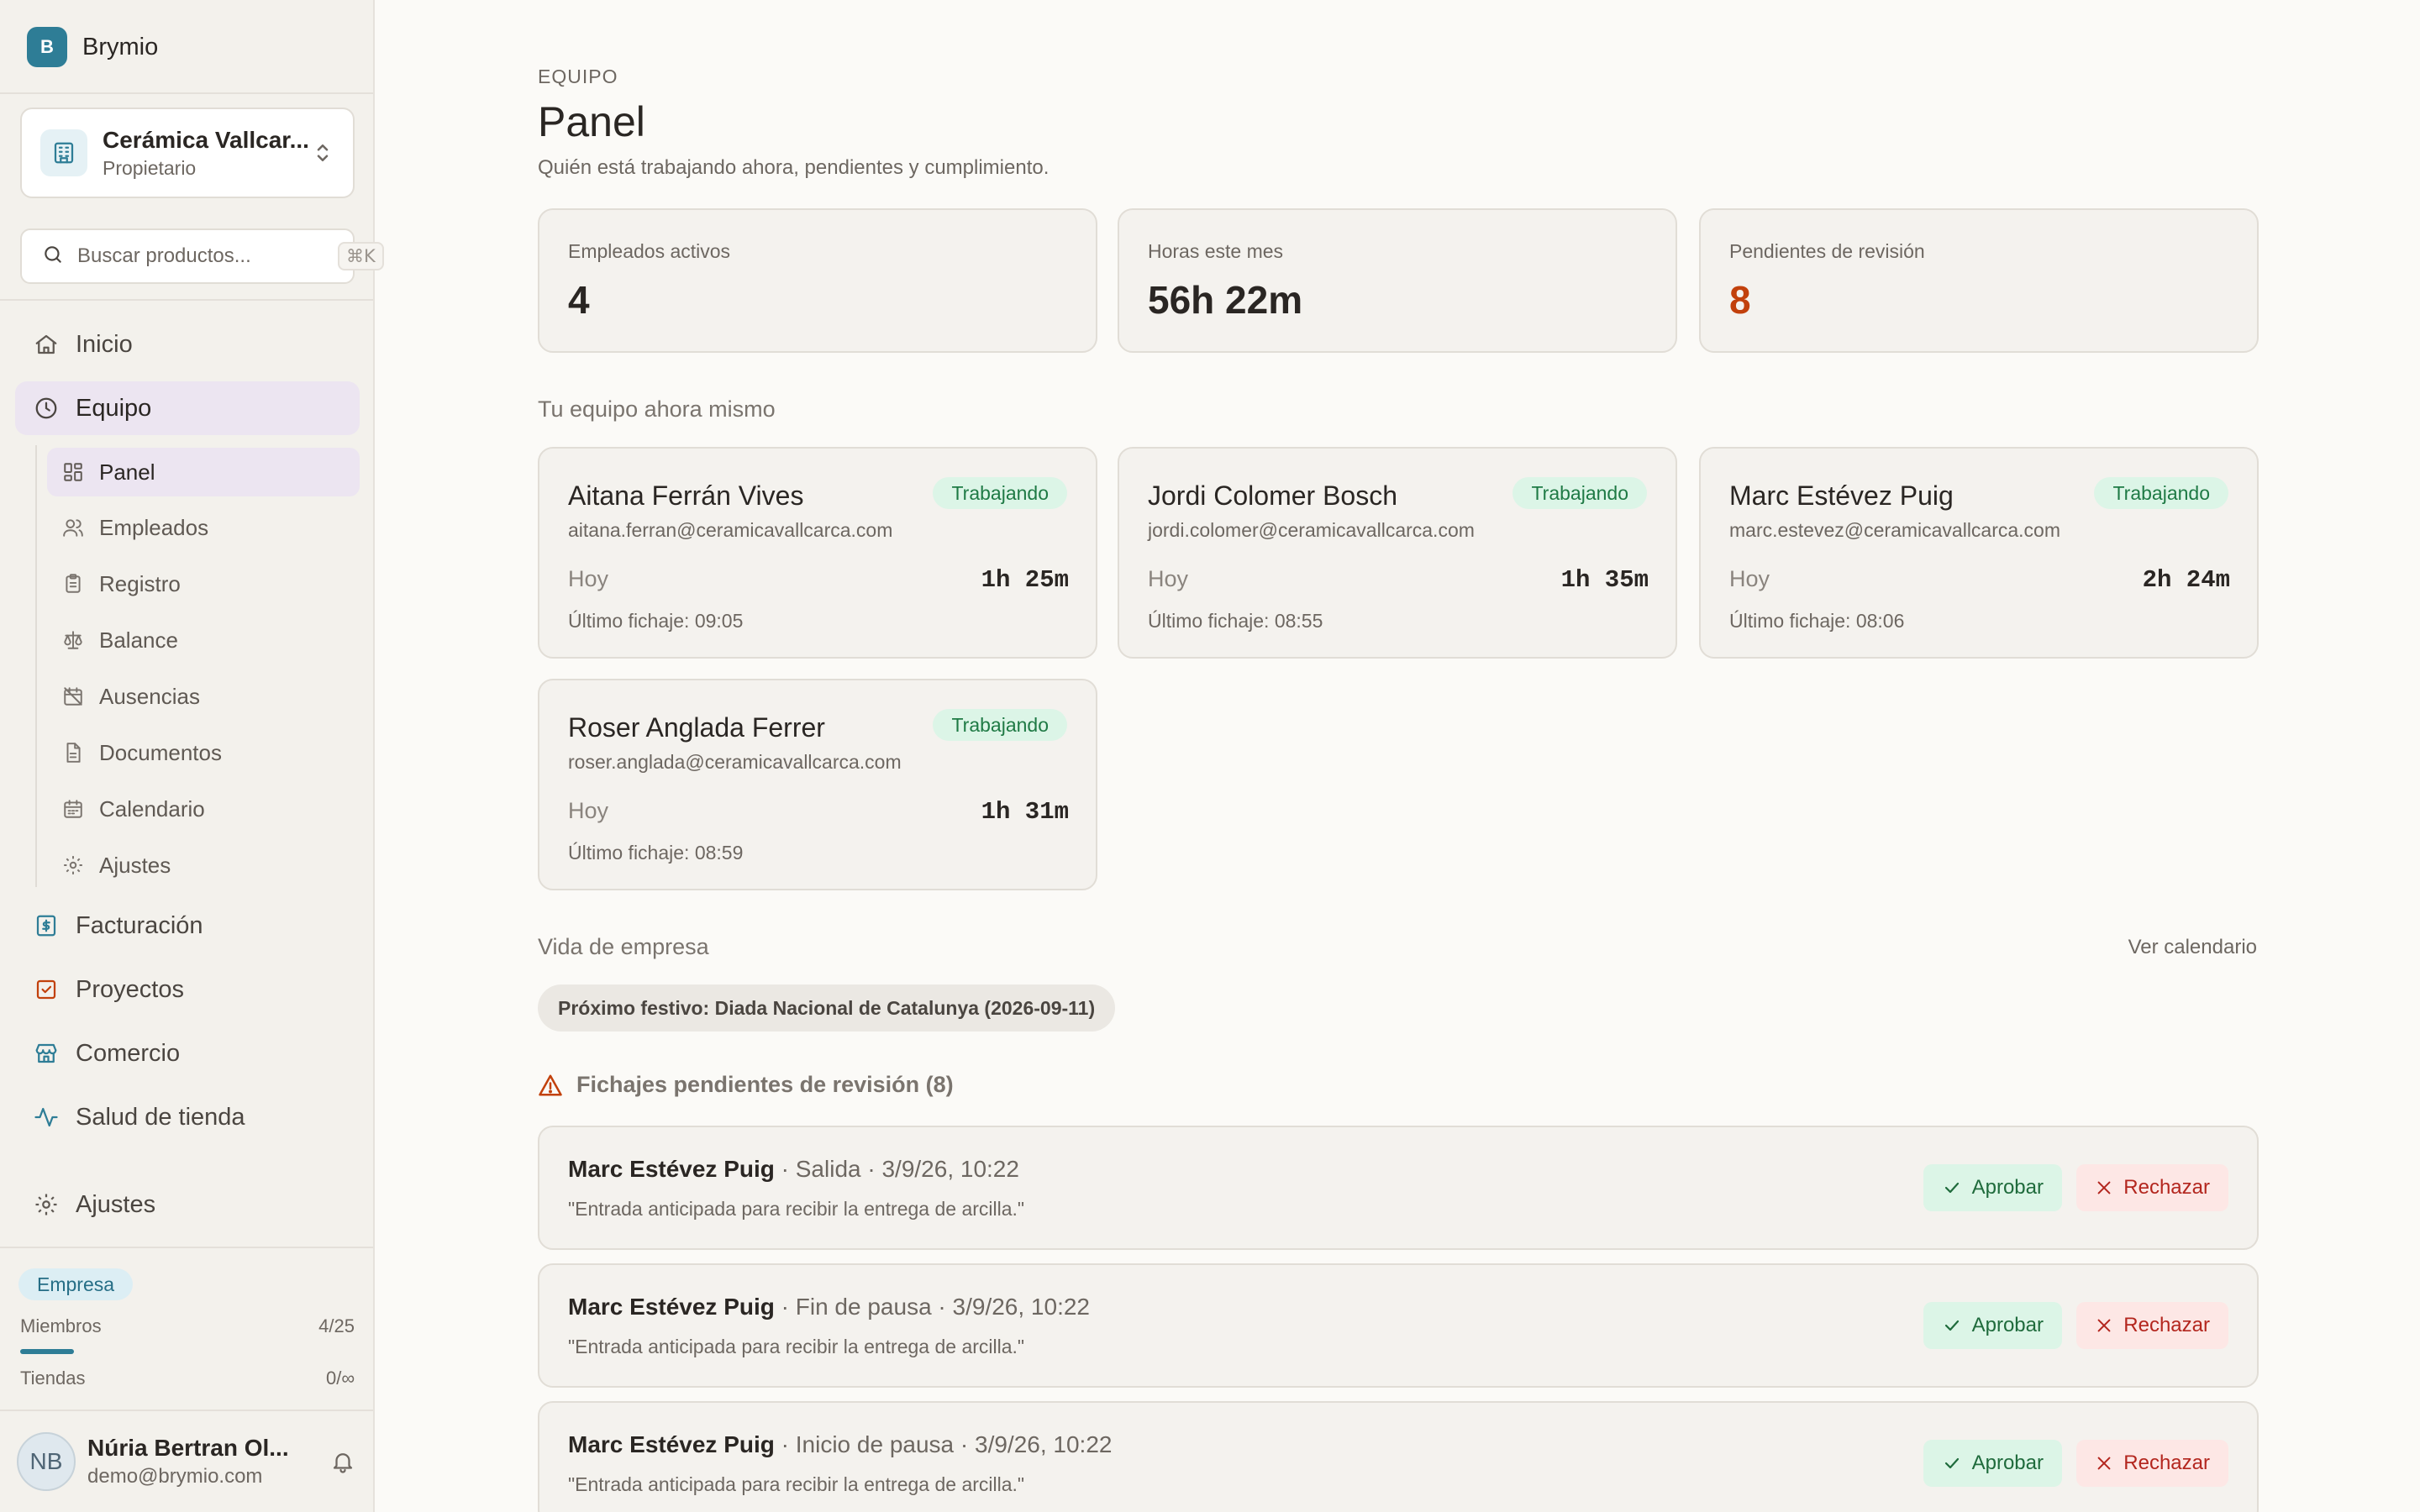 The image size is (2420, 1512). I want to click on nav-inicio: Inicio, so click(187, 344).